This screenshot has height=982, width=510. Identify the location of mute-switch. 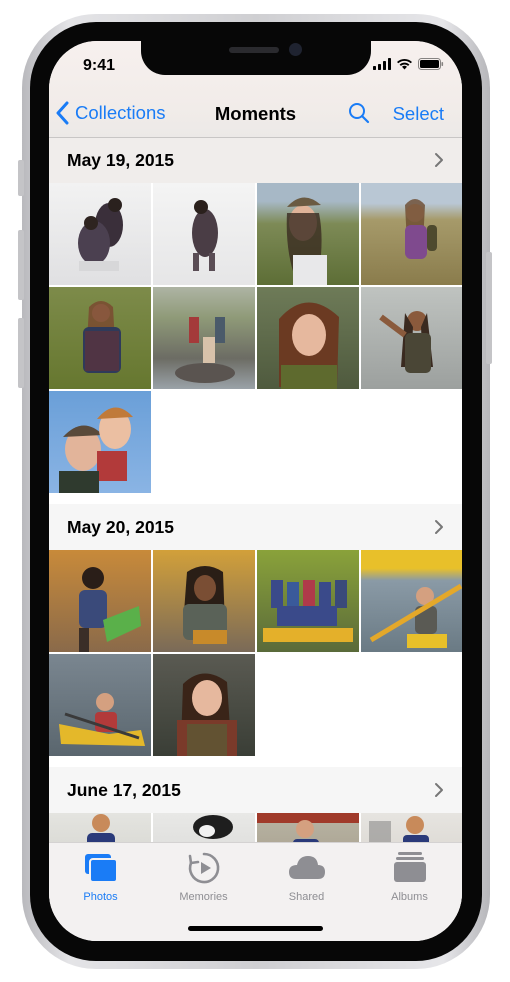
(21, 178).